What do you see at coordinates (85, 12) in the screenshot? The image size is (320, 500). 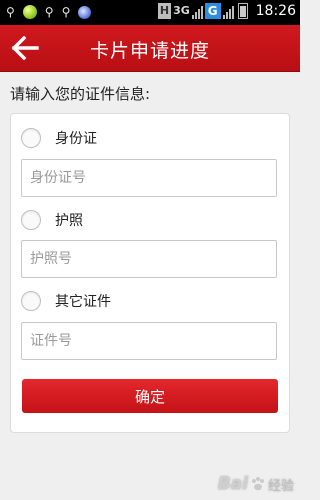 I see `blue-app-icon` at bounding box center [85, 12].